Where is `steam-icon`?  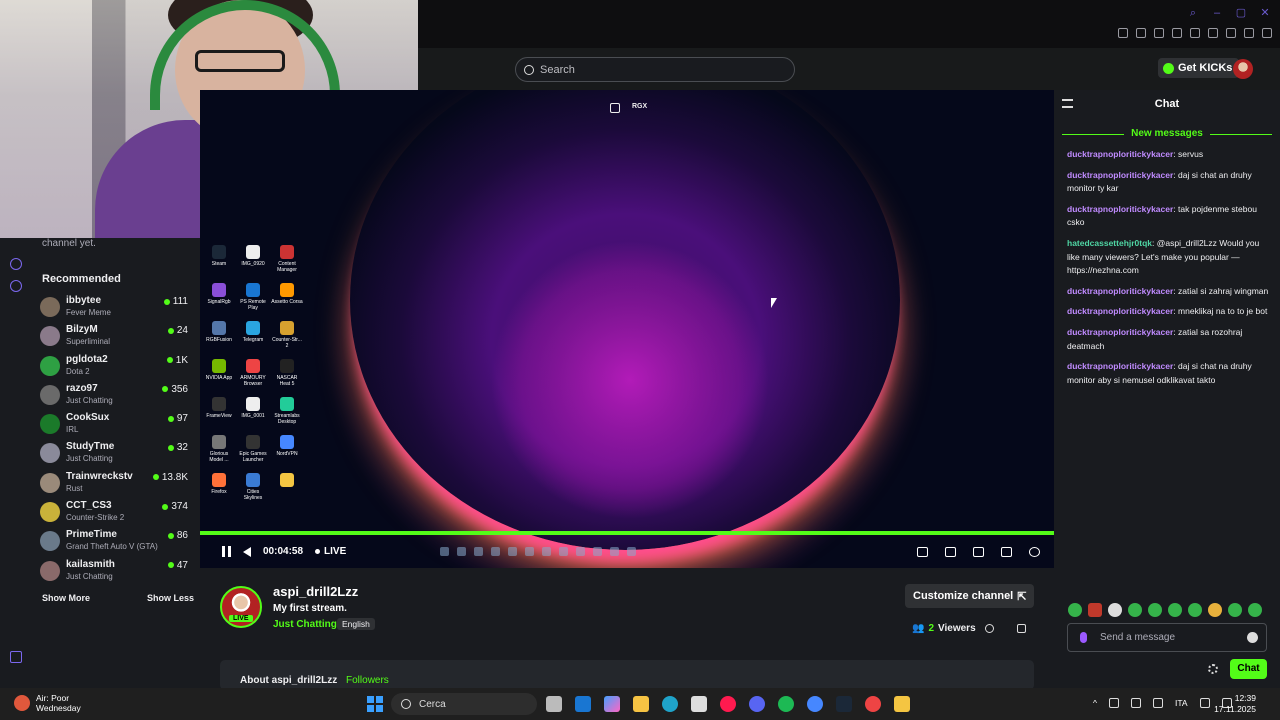 steam-icon is located at coordinates (844, 704).